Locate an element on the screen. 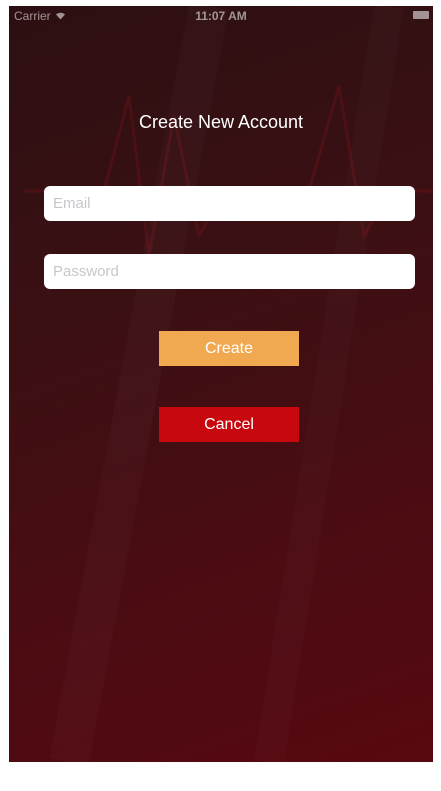 The image size is (441, 791). status-time: 11:07 AM is located at coordinates (221, 16).